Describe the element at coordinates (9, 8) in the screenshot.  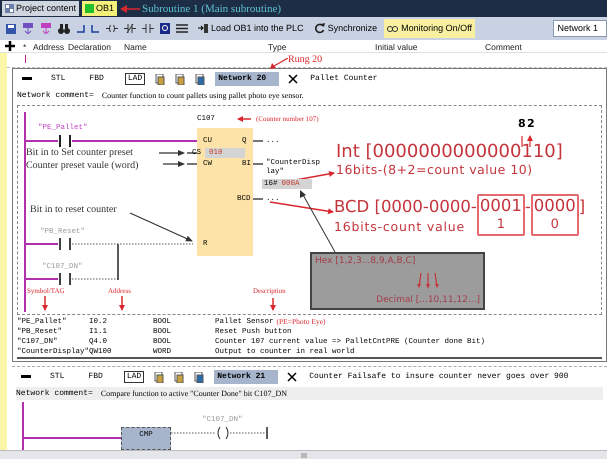
I see `grid-icon` at that location.